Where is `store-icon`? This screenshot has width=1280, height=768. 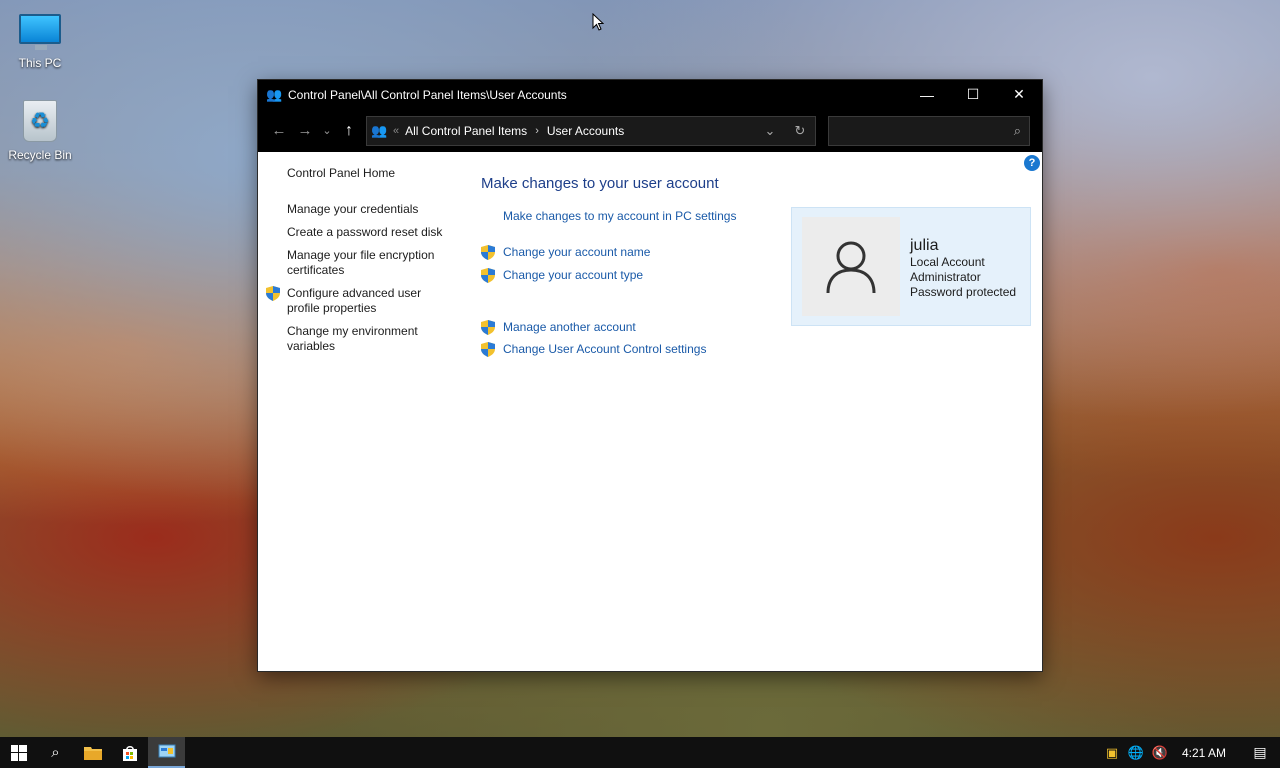
store-icon is located at coordinates (129, 753).